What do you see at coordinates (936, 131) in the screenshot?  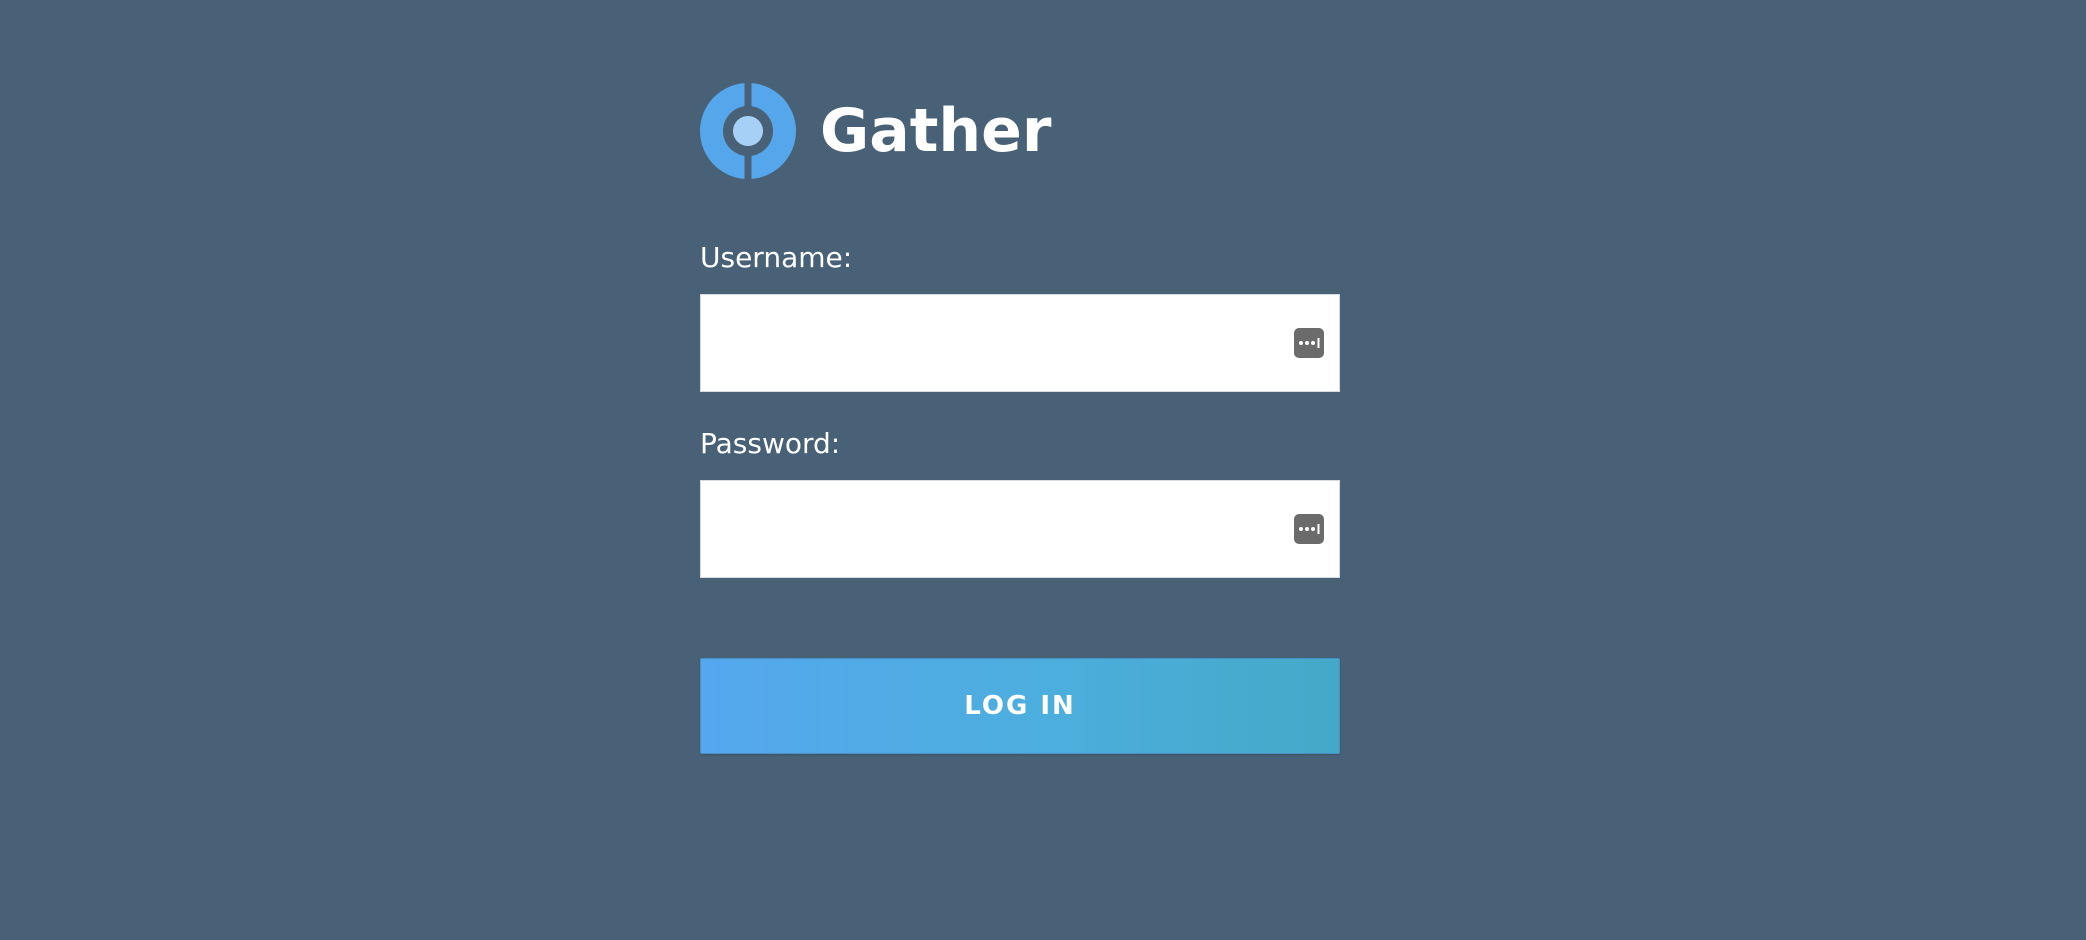 I see `brand-name: Gather` at bounding box center [936, 131].